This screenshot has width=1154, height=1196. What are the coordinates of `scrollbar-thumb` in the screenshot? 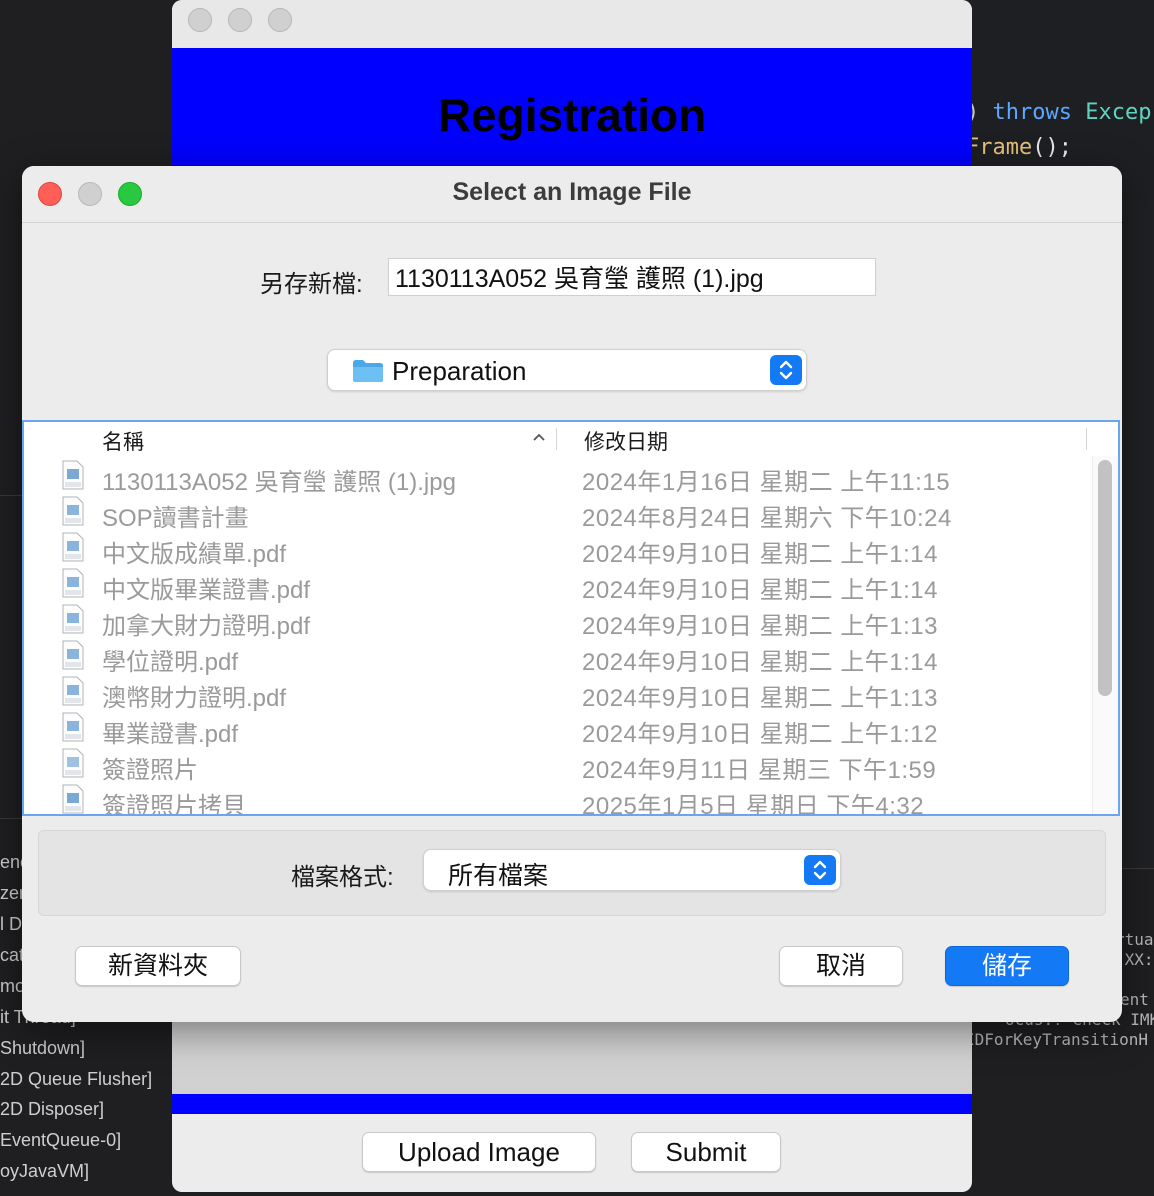 It's located at (1105, 578).